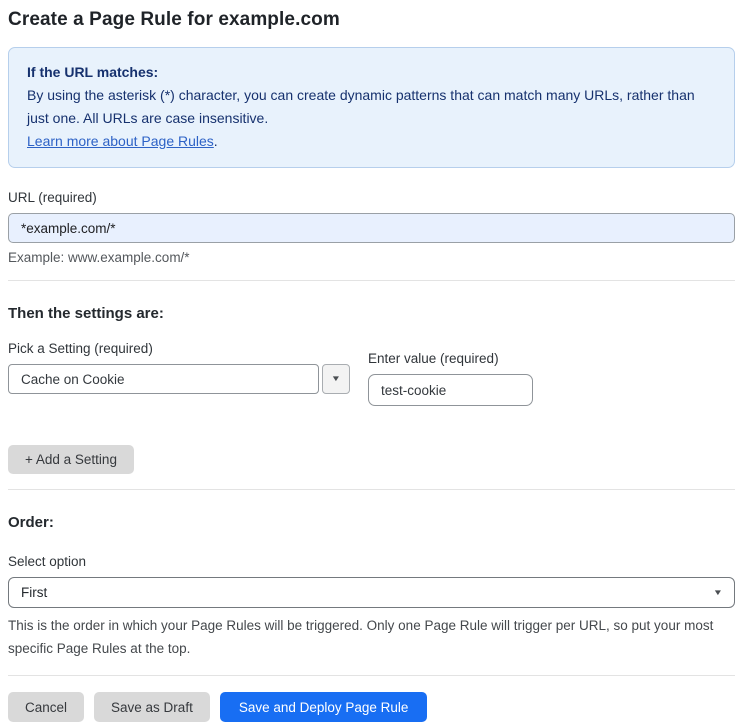 This screenshot has height=722, width=750. What do you see at coordinates (34, 592) in the screenshot?
I see `order-select-value: First` at bounding box center [34, 592].